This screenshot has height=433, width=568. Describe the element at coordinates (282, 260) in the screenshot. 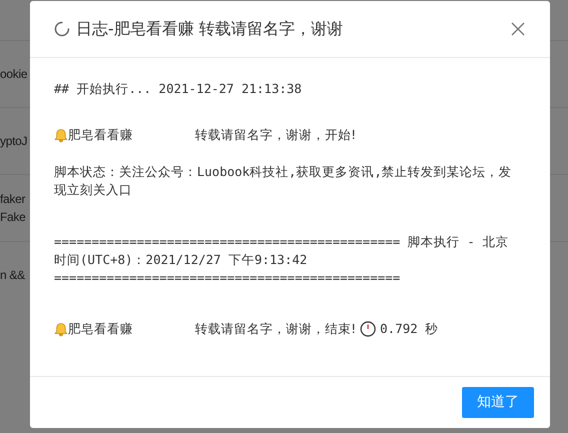

I see `log-line: ============================================== 脚本执行 - 北京时间(UTC+8)：2021/12/27 下午9:13:42 ==============================================` at that location.